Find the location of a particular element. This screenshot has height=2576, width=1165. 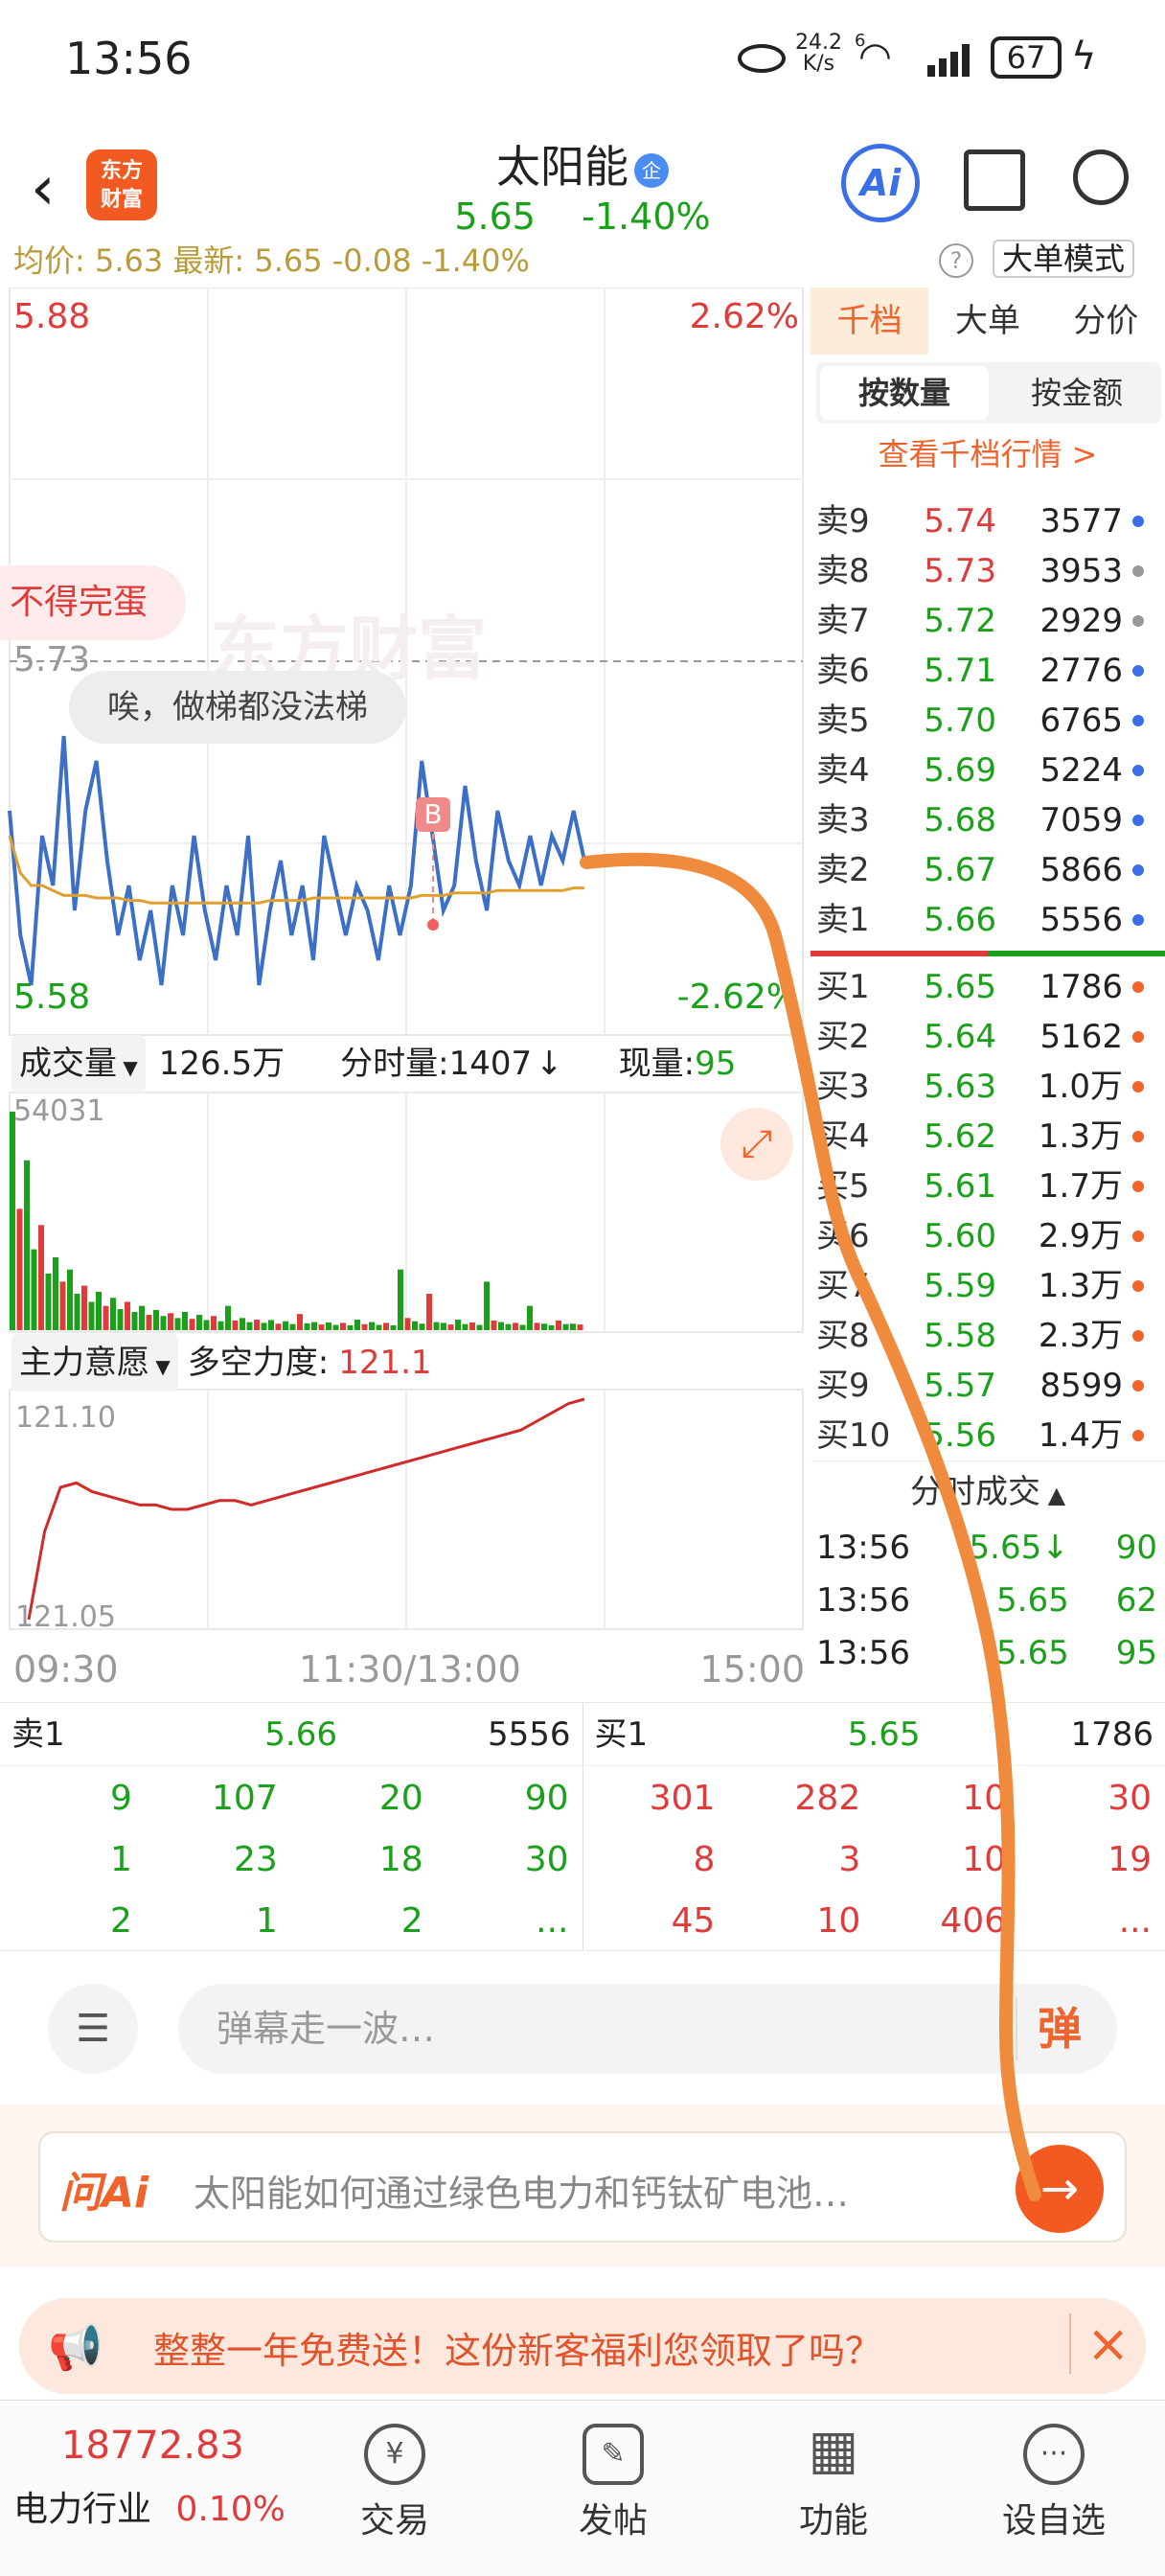

order-row: 卖4 5.69 5224 is located at coordinates (988, 770).